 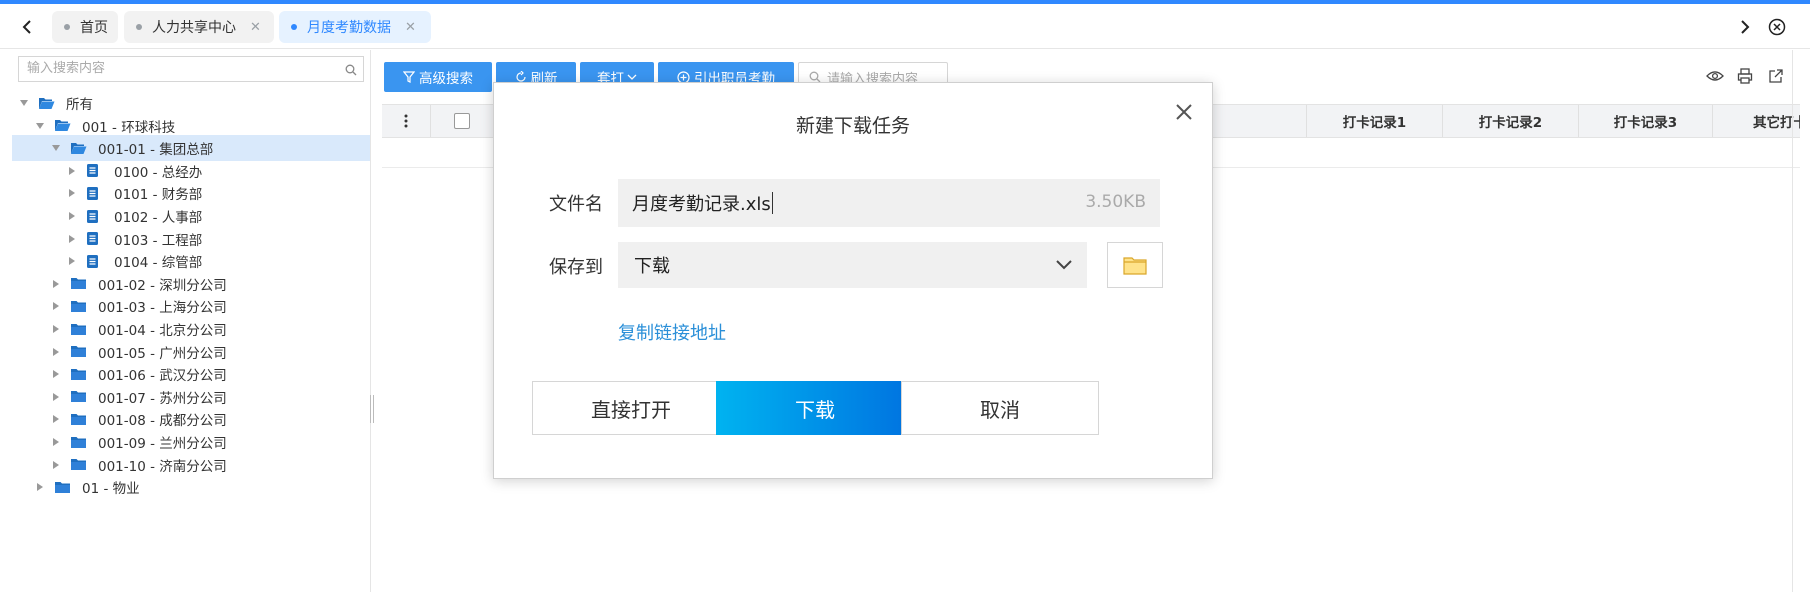 What do you see at coordinates (1510, 121) in the screenshot?
I see `column-header-punch2: 打卡记录2` at bounding box center [1510, 121].